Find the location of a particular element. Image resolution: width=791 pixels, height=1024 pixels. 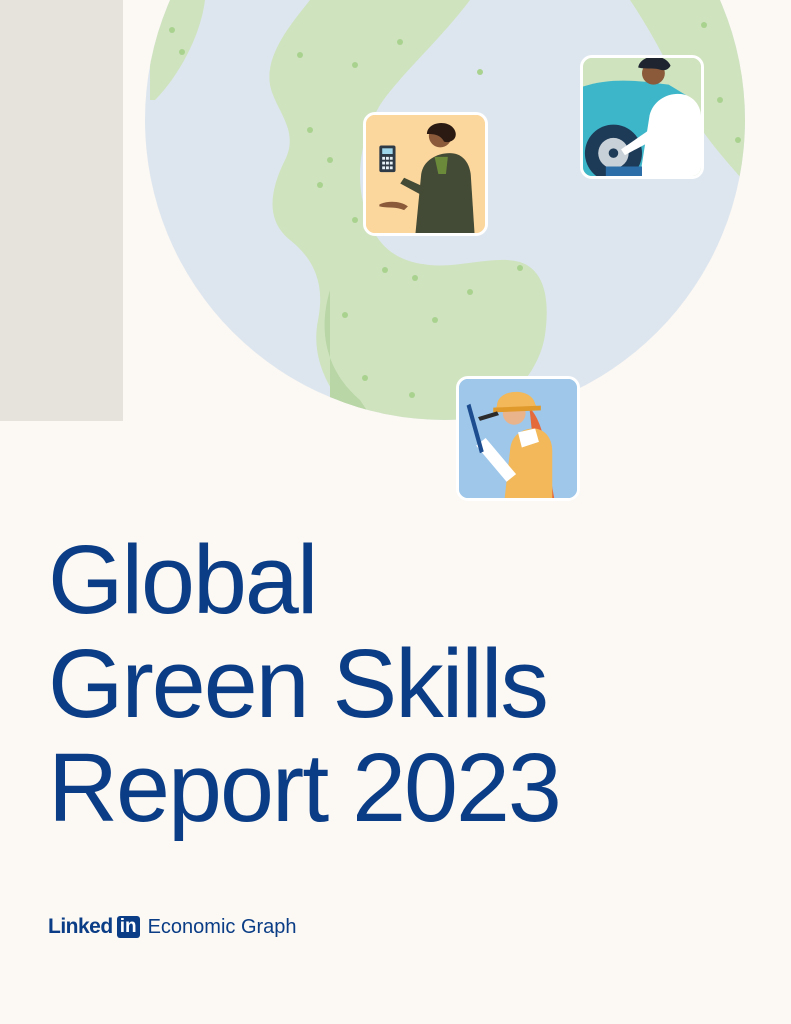

title-line-3: Report 2023 is located at coordinates (305, 787).